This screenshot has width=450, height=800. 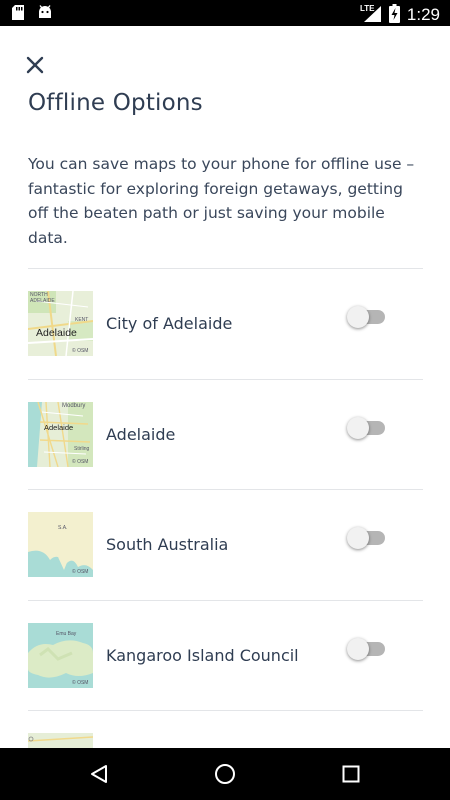 What do you see at coordinates (63, 528) in the screenshot?
I see `thumb-label: S.A.` at bounding box center [63, 528].